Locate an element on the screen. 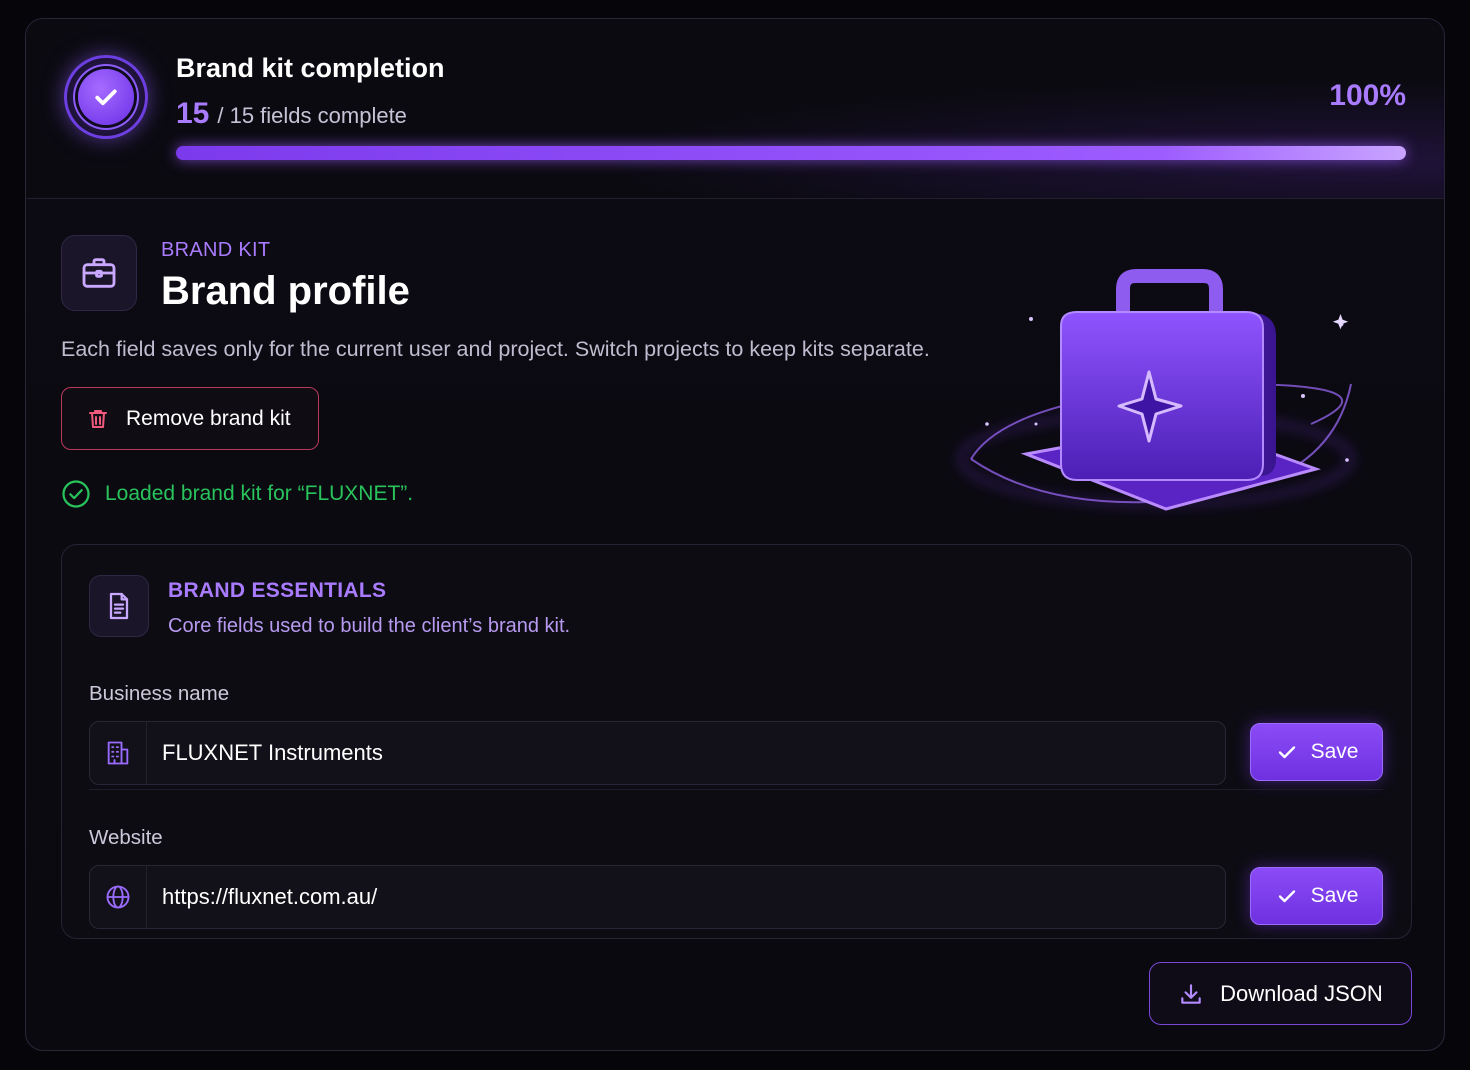 Image resolution: width=1470 pixels, height=1070 pixels. field-divider is located at coordinates (736, 789).